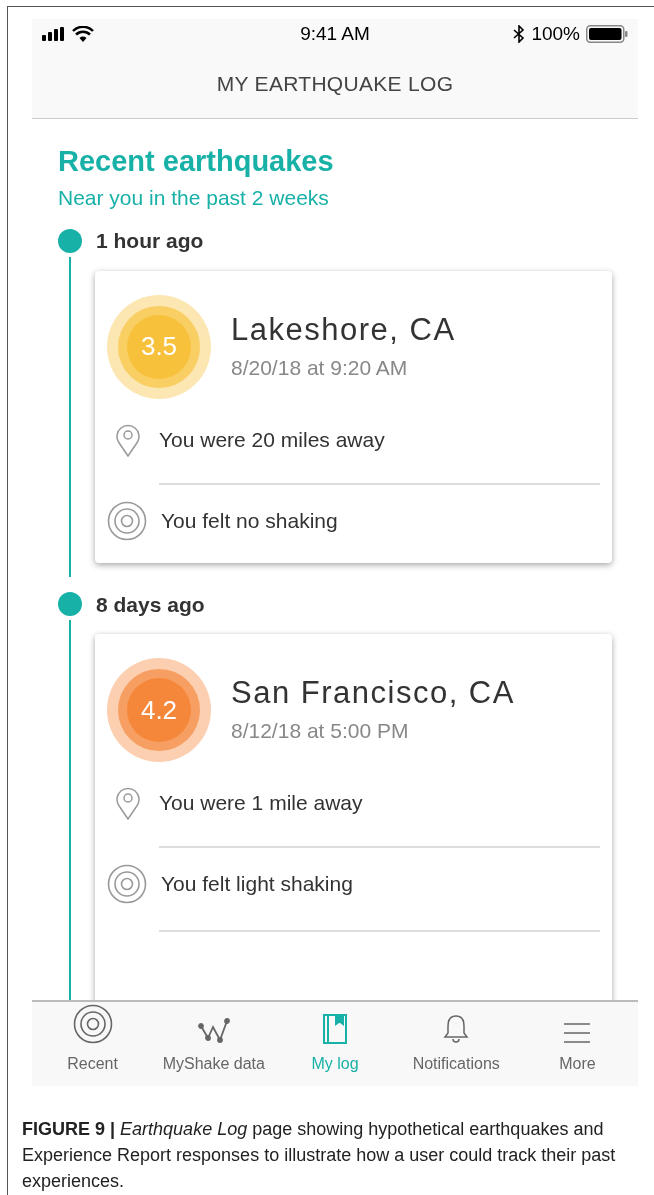 The image size is (654, 1195). I want to click on time-ago: 1 hour ago, so click(150, 241).